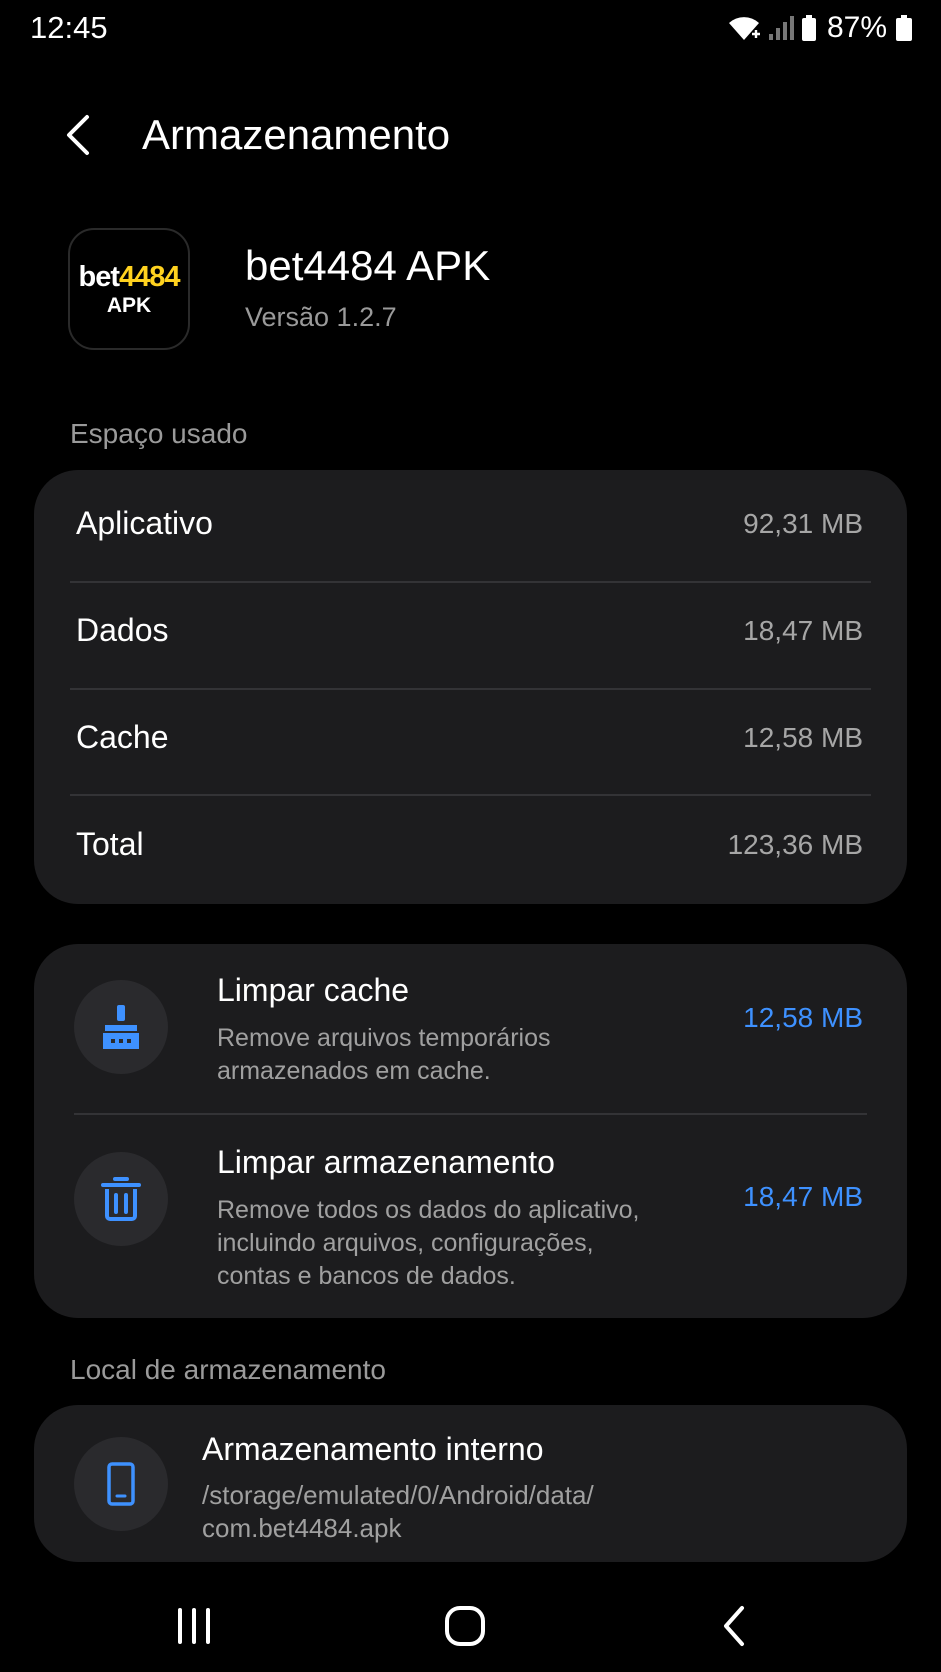  I want to click on back-icon, so click(734, 1626).